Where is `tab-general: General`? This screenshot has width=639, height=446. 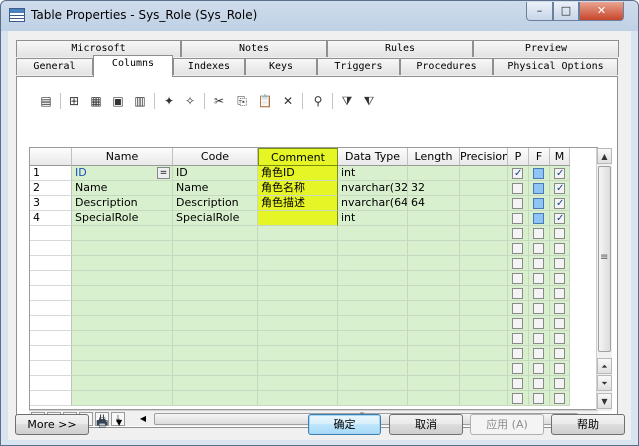 tab-general: General is located at coordinates (54, 66).